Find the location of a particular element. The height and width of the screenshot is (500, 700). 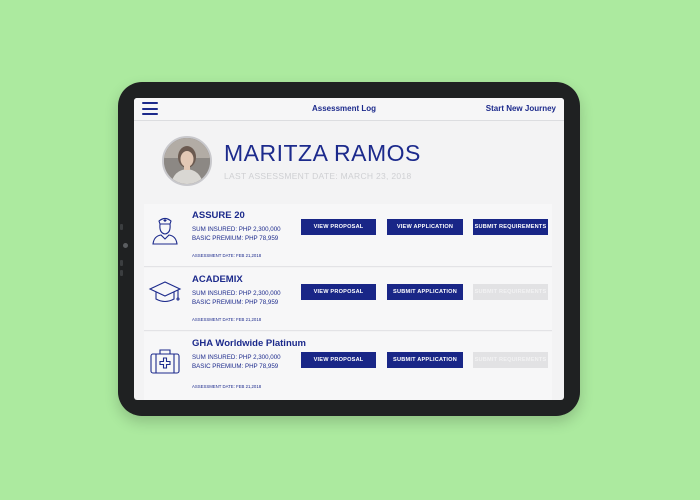

medical-kit-icon is located at coordinates (165, 361).